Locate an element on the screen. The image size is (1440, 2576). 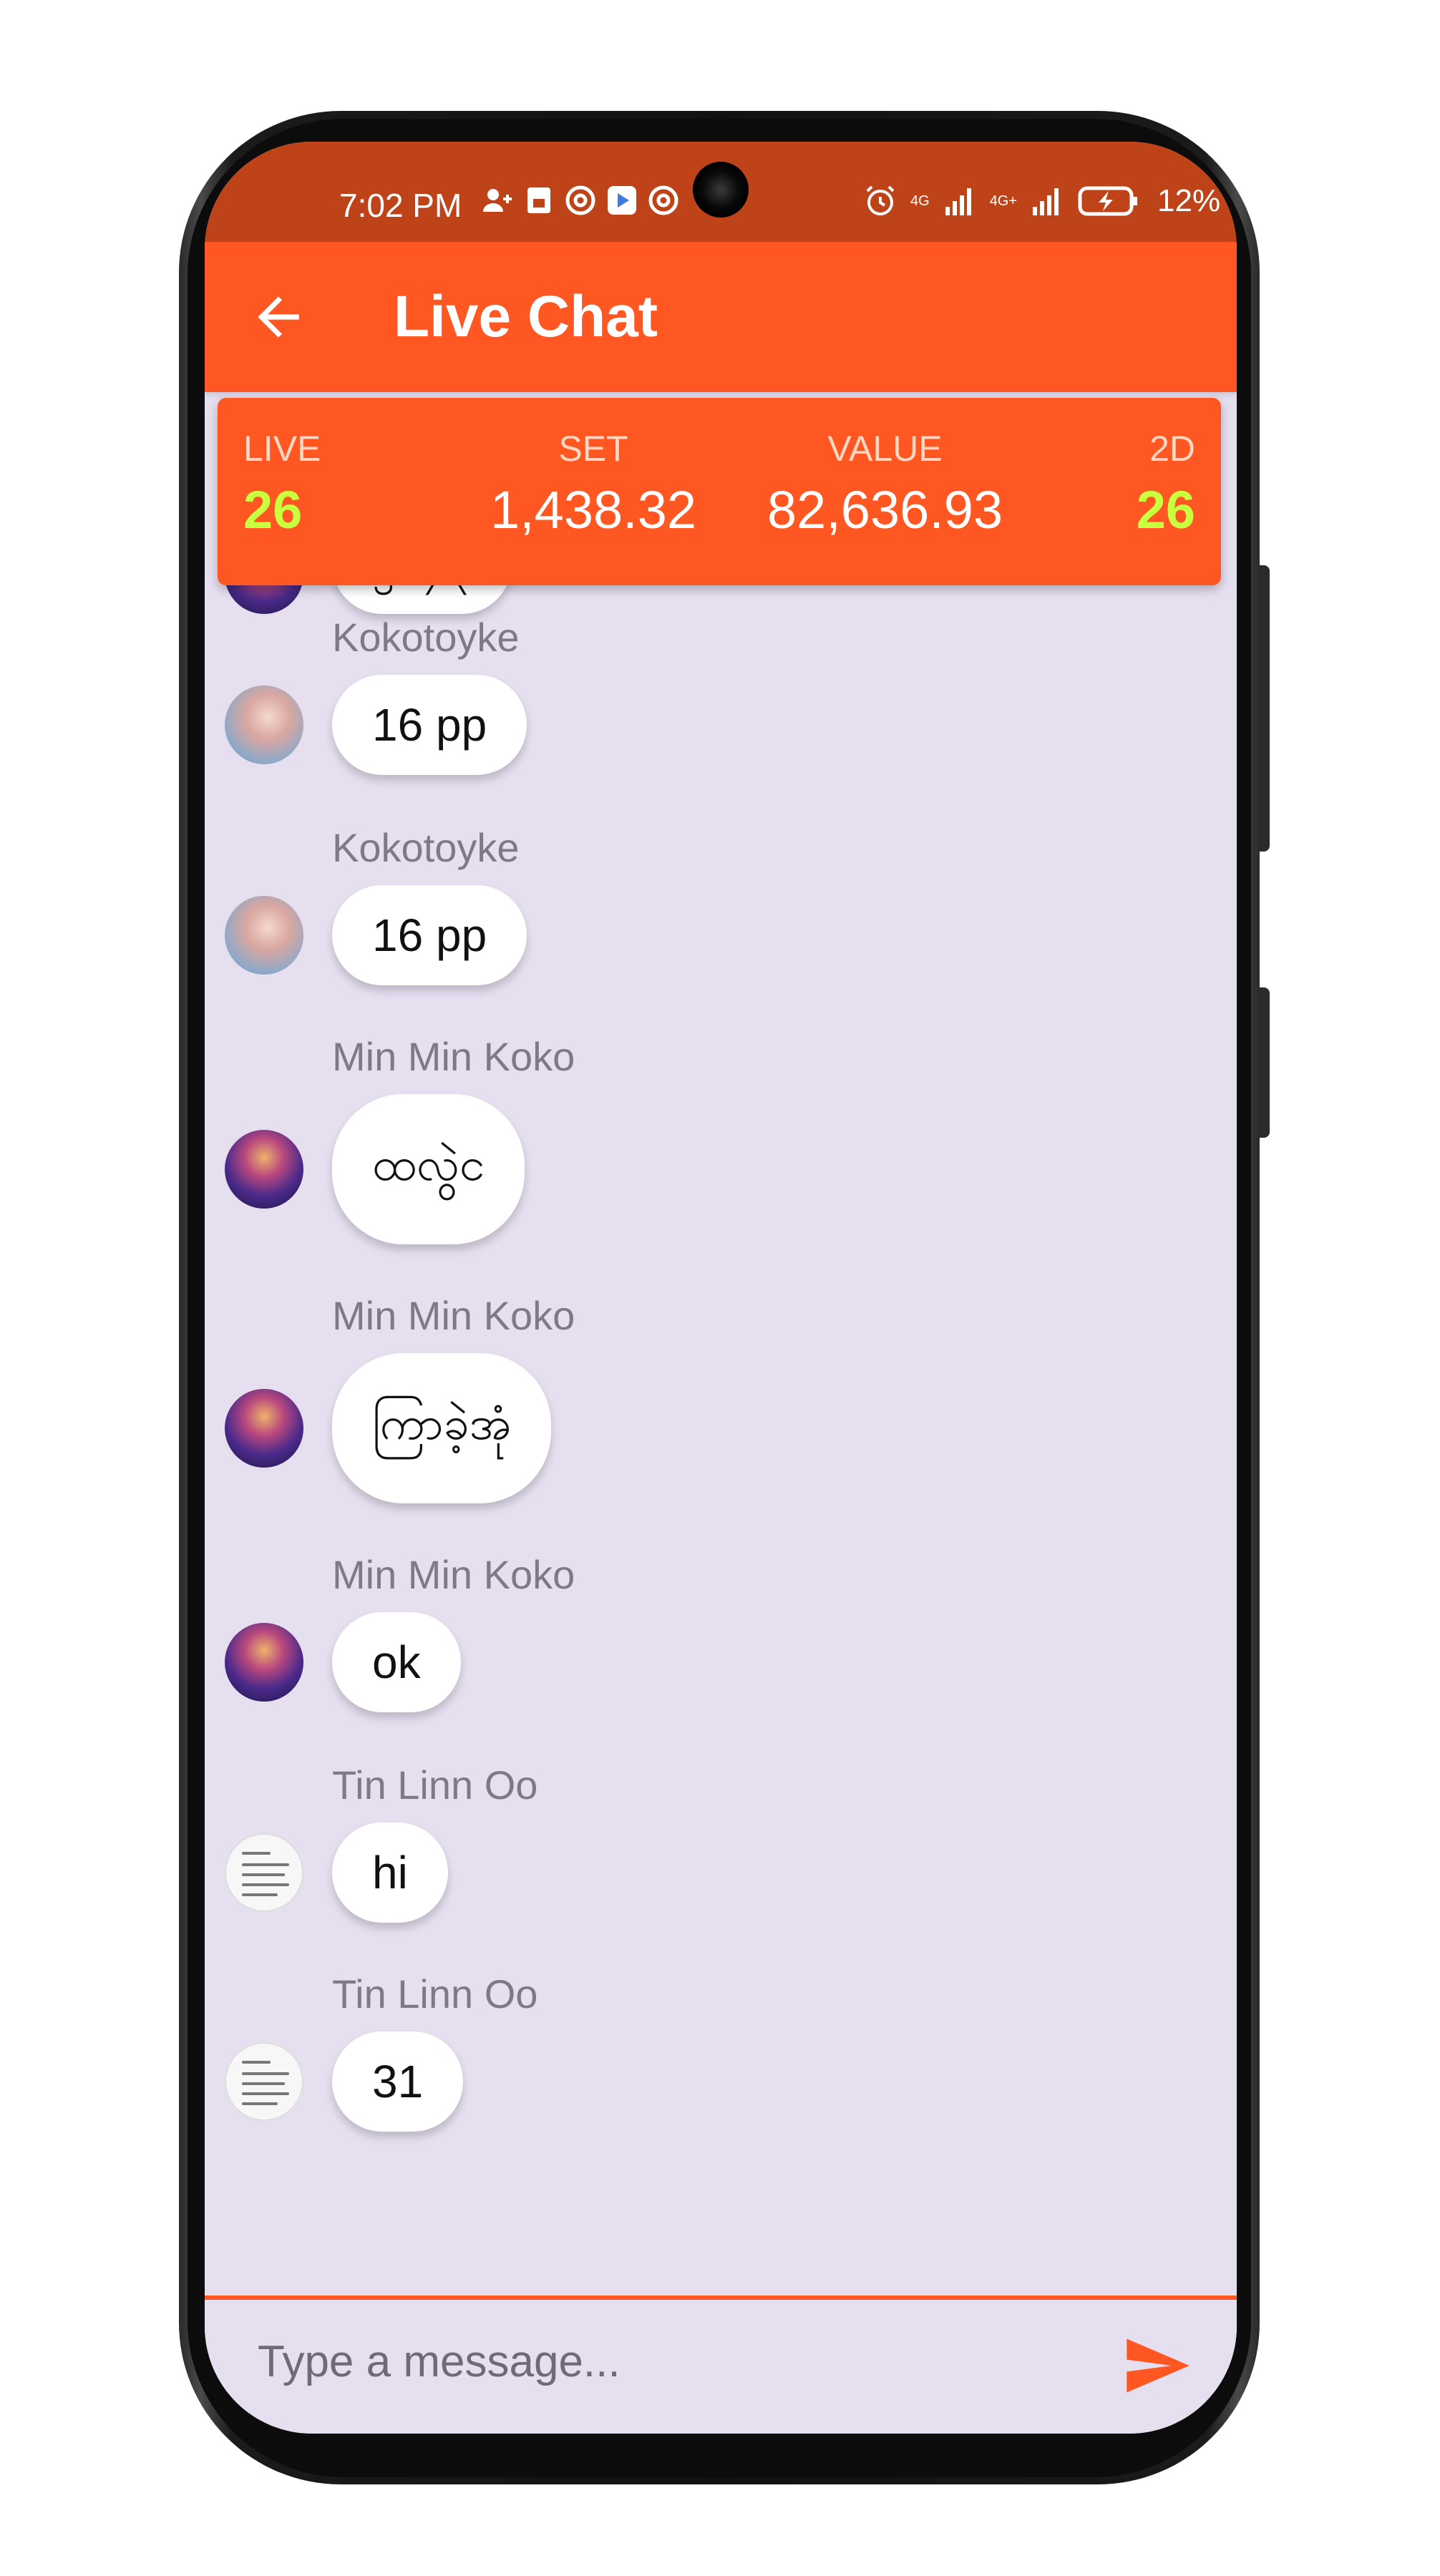
value-column: VALUE 82,636.93 is located at coordinates (885, 484).